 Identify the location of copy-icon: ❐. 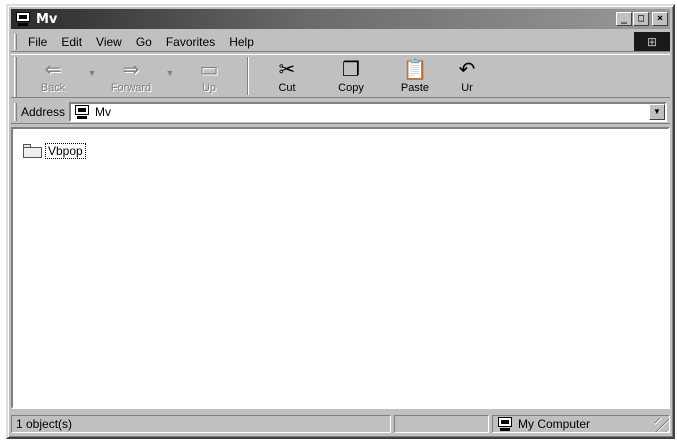
(351, 69).